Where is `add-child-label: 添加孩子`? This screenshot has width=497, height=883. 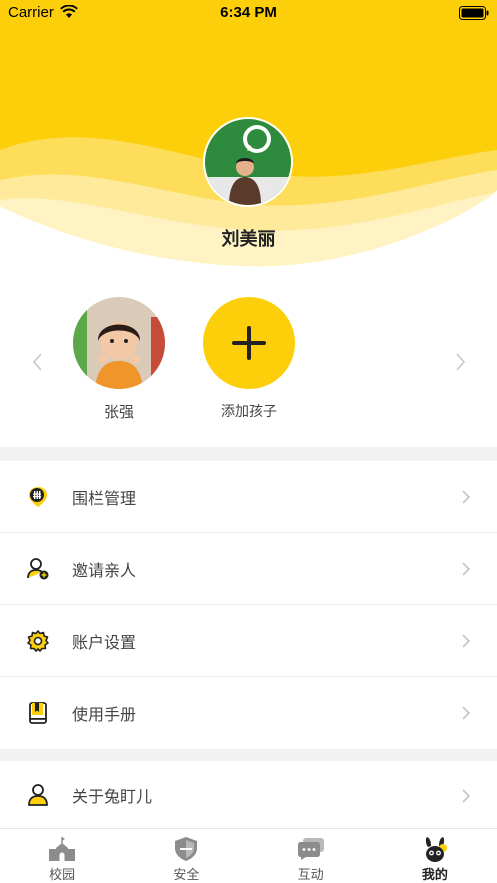
add-child-label: 添加孩子 is located at coordinates (249, 412).